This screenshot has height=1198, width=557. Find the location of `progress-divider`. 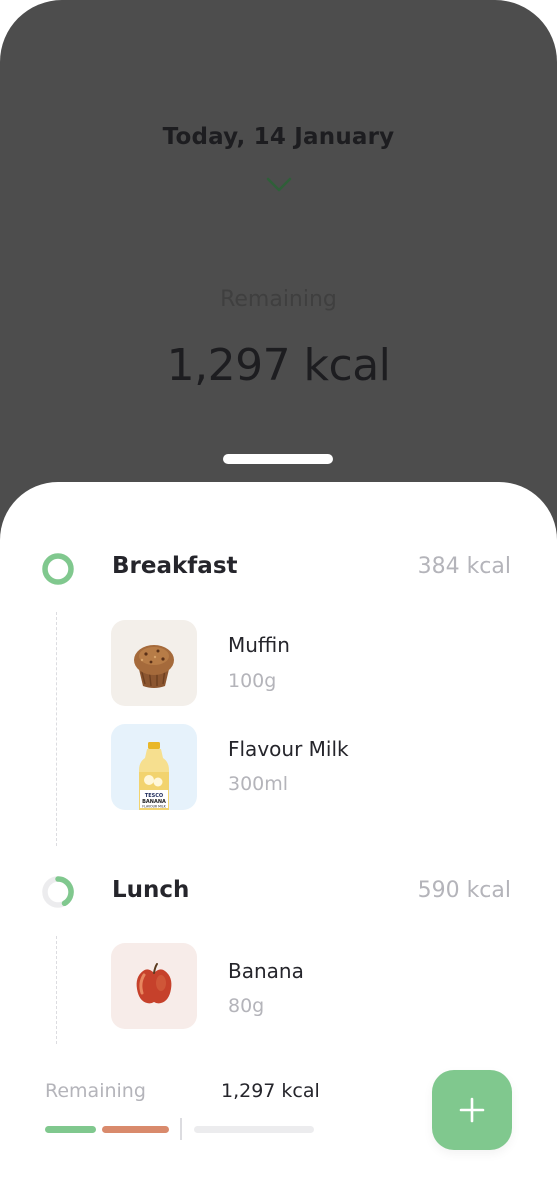

progress-divider is located at coordinates (181, 1129).